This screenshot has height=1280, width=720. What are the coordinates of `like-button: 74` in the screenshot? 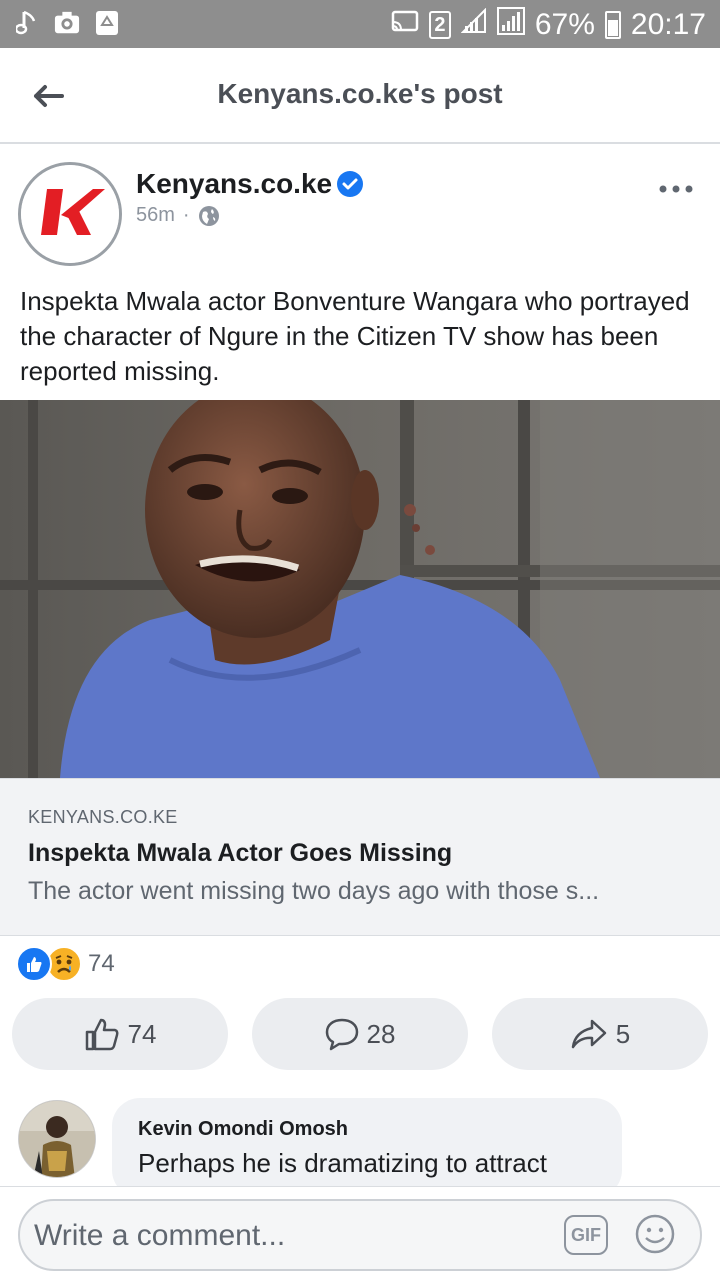 It's located at (120, 1034).